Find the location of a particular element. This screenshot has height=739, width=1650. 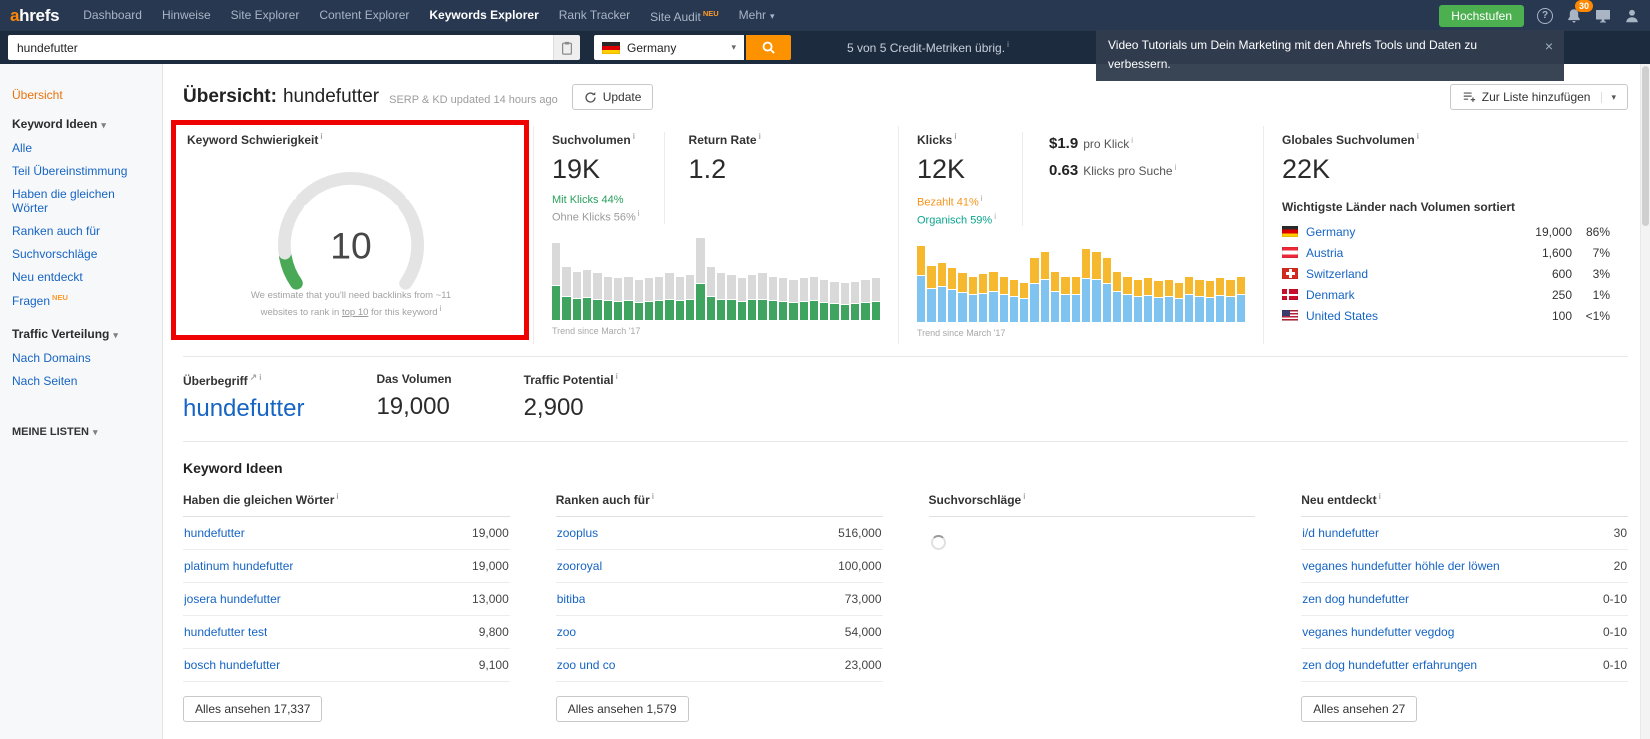

top10-link: top 10 is located at coordinates (355, 312).